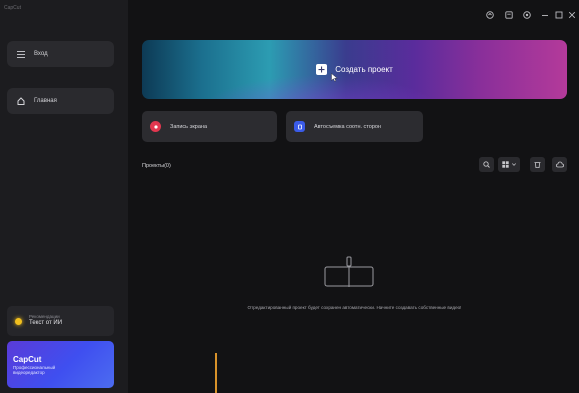  I want to click on login-button: Вход, so click(60, 54).